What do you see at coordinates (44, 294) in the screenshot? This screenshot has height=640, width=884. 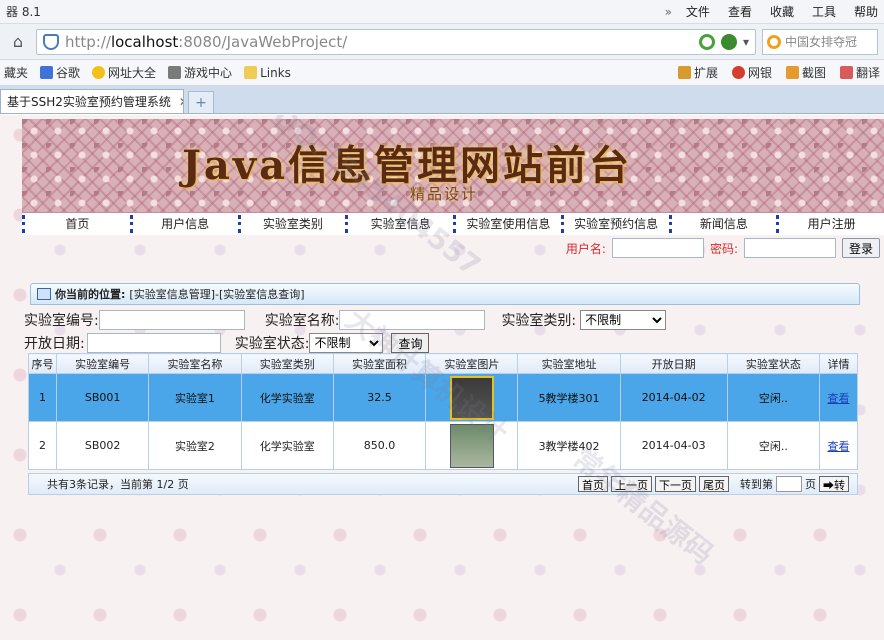 I see `window-icon` at bounding box center [44, 294].